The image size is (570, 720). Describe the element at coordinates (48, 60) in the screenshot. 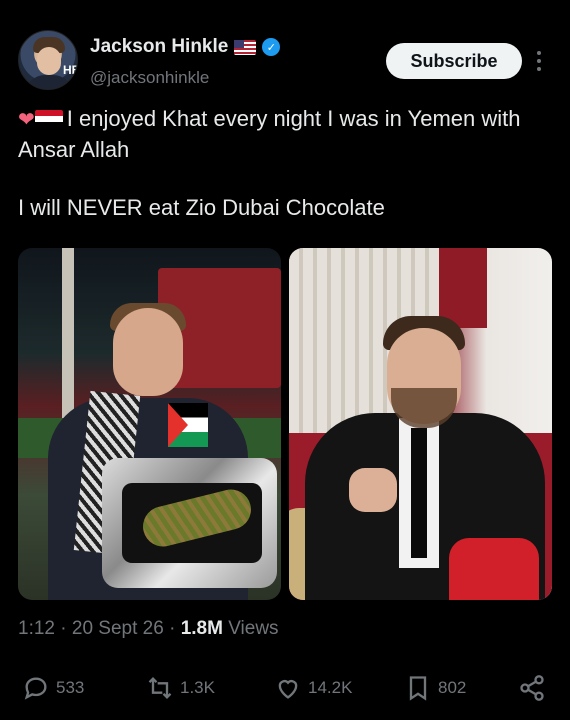

I see `avatar: HB` at that location.